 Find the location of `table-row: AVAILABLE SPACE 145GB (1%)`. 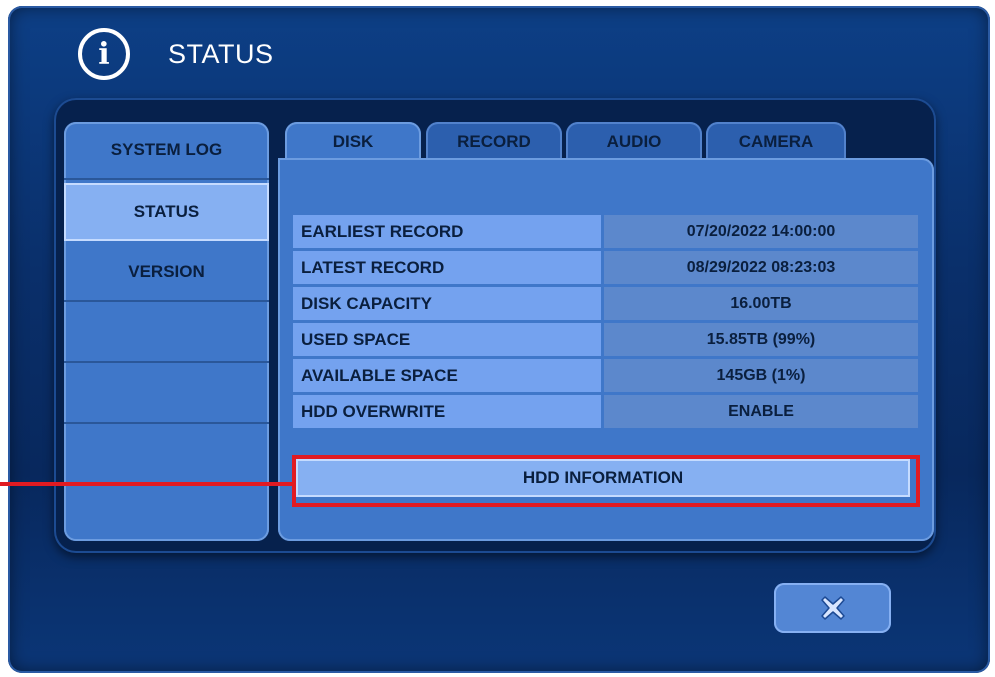

table-row: AVAILABLE SPACE 145GB (1%) is located at coordinates (606, 375).